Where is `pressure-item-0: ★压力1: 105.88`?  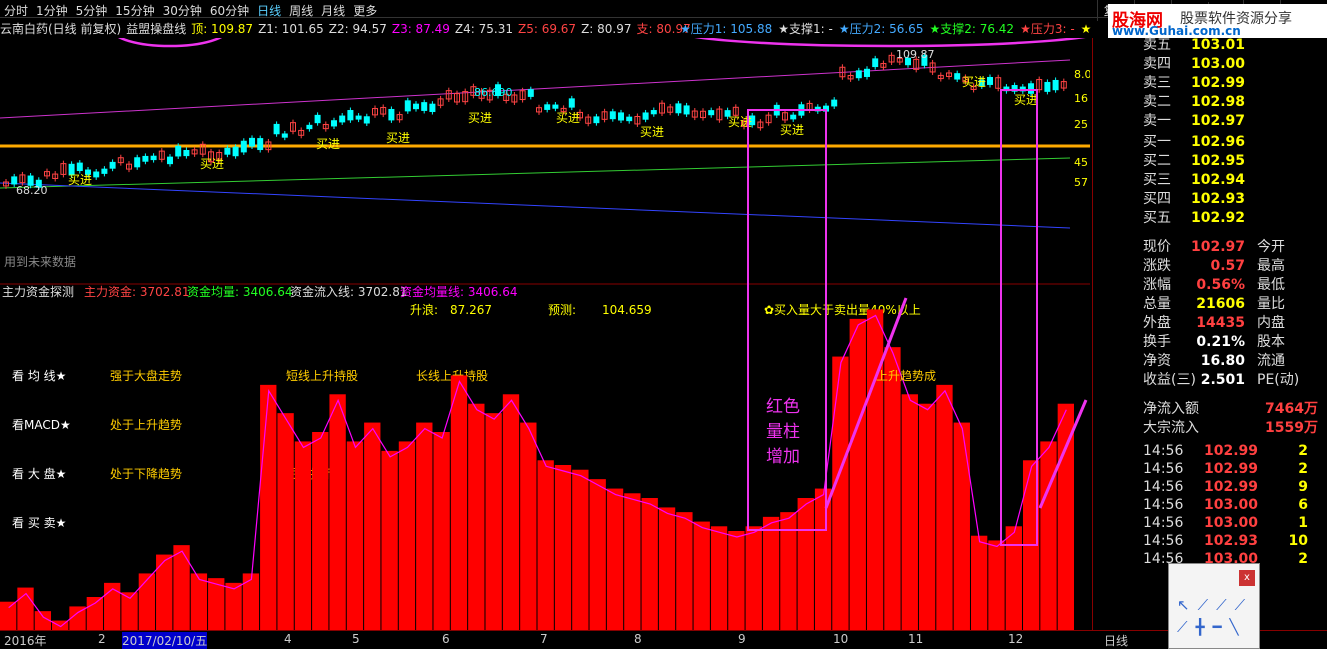
pressure-item-0: ★压力1: 105.88 is located at coordinates (726, 29).